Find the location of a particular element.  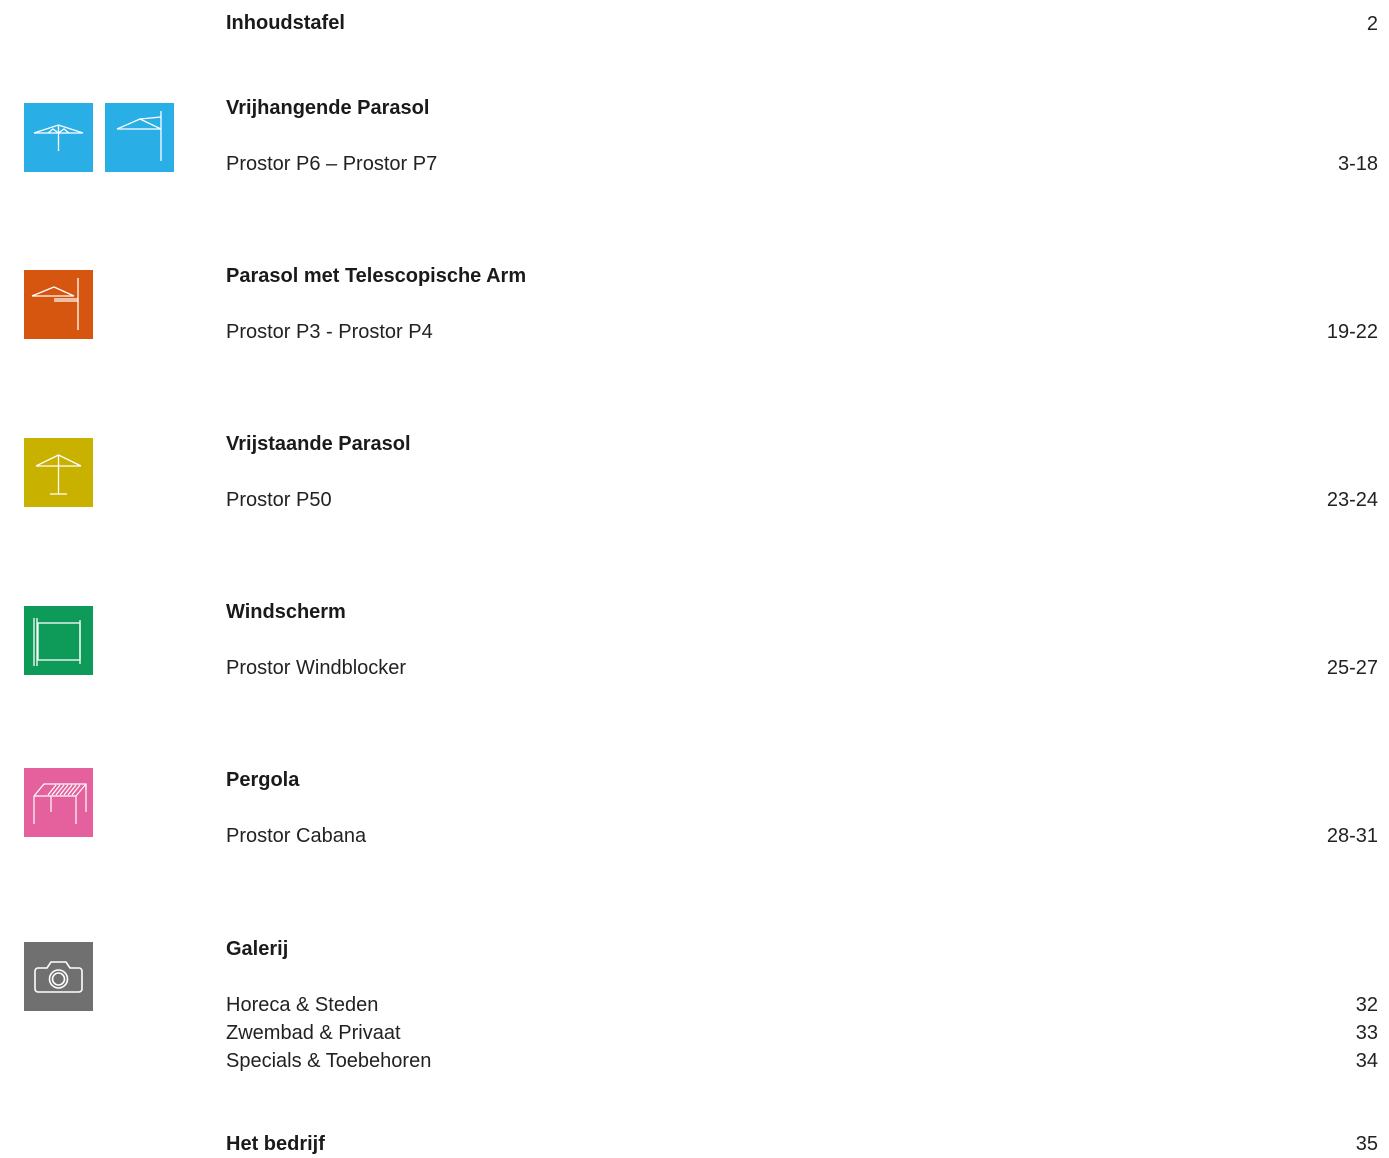

toc-footer-heading: Het bedrijf is located at coordinates (275, 1144).